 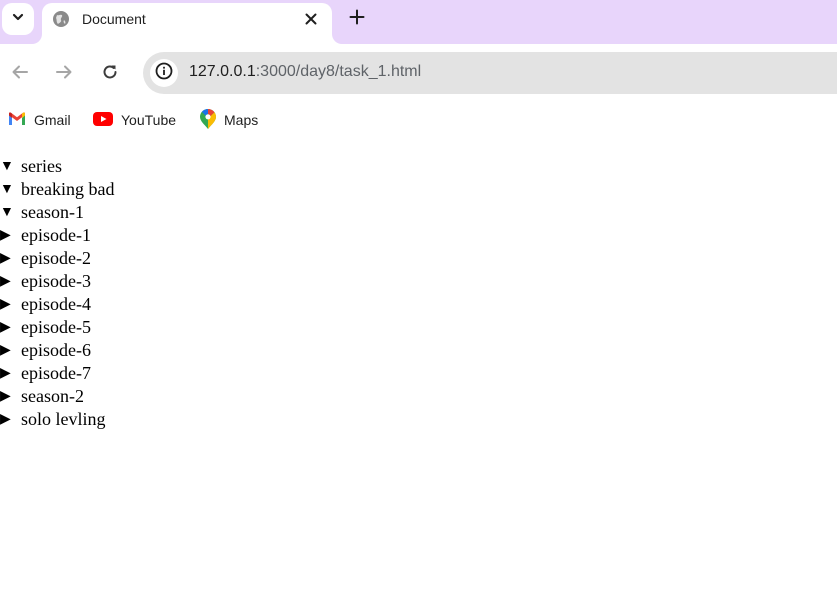 I want to click on tree-item-series: ▼ series, so click(x=418, y=166).